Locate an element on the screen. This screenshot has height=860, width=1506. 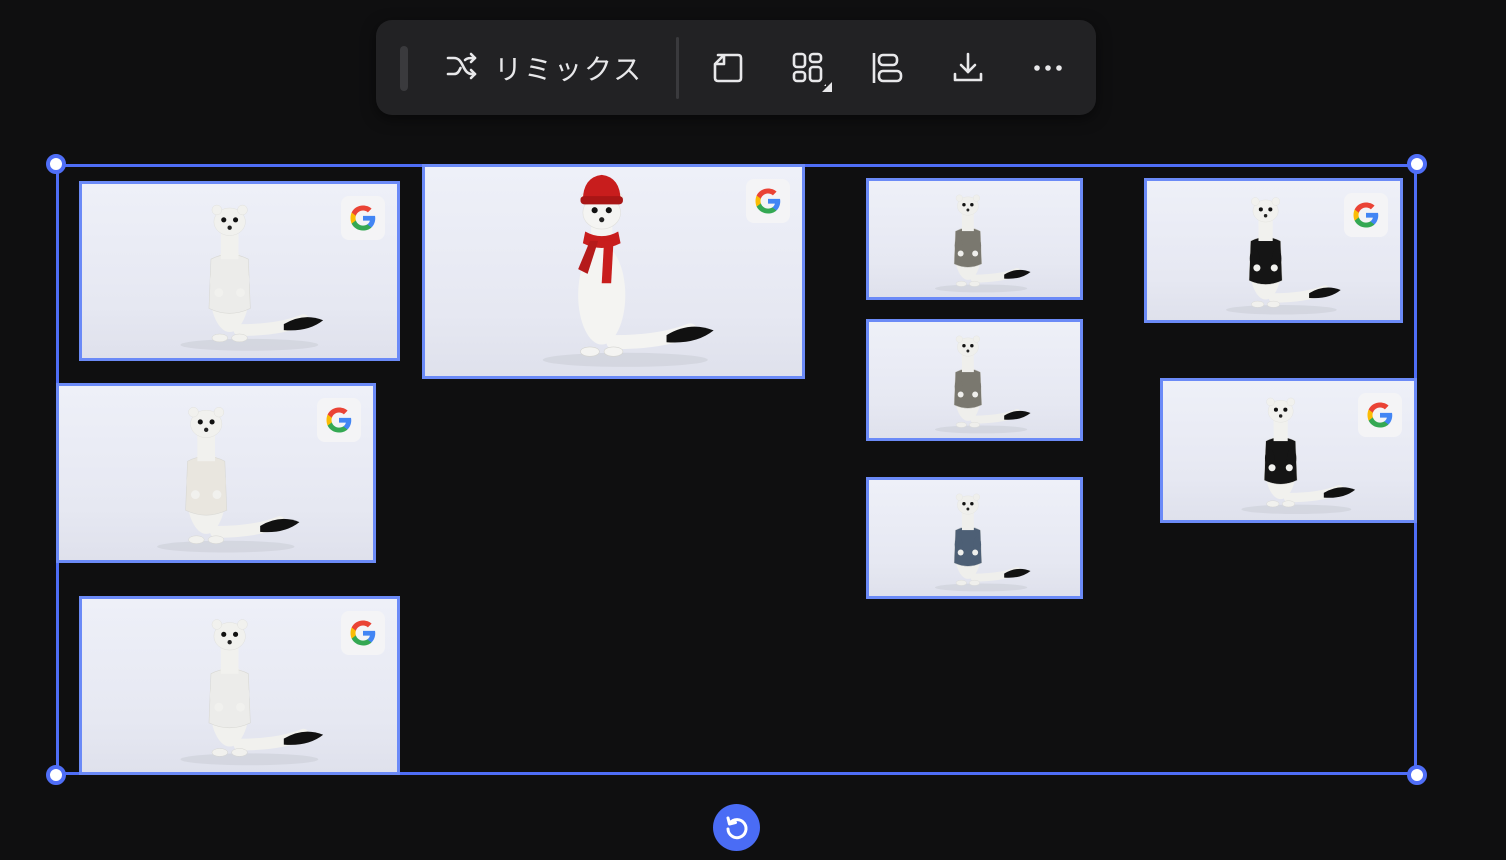
align-left-icon is located at coordinates (887, 68).